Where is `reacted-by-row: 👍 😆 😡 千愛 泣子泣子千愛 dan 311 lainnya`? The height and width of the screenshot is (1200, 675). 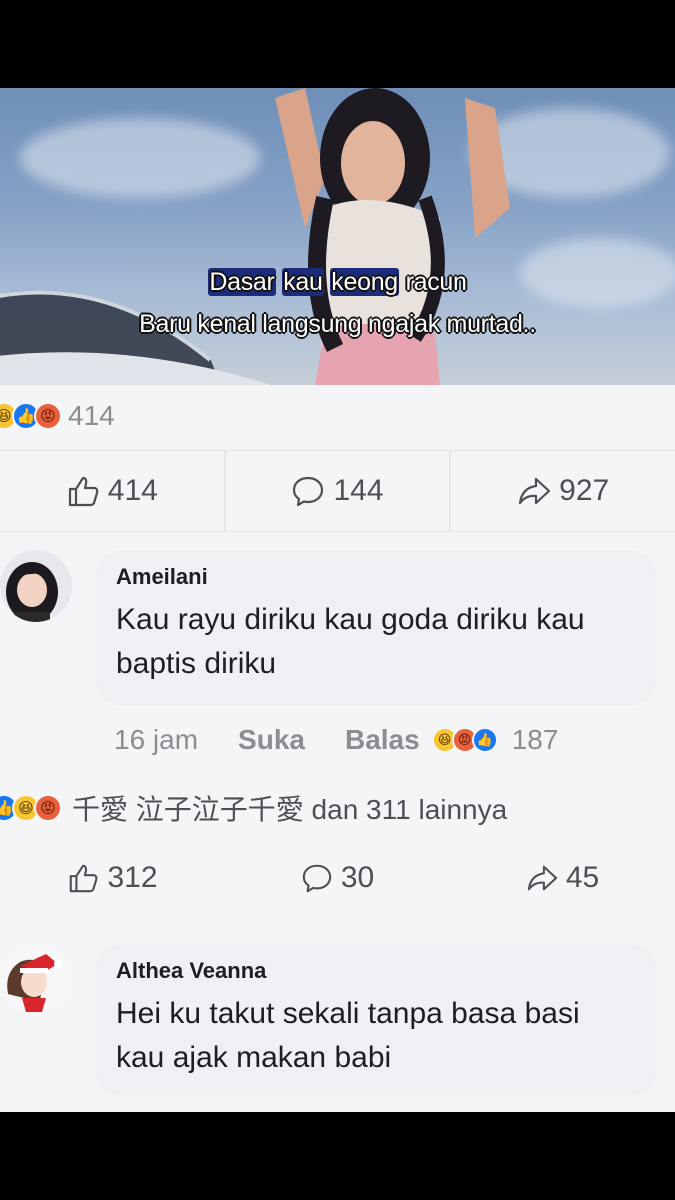
reacted-by-row: 👍 😆 😡 千愛 泣子泣子千愛 dan 311 lainnya is located at coordinates (253, 808).